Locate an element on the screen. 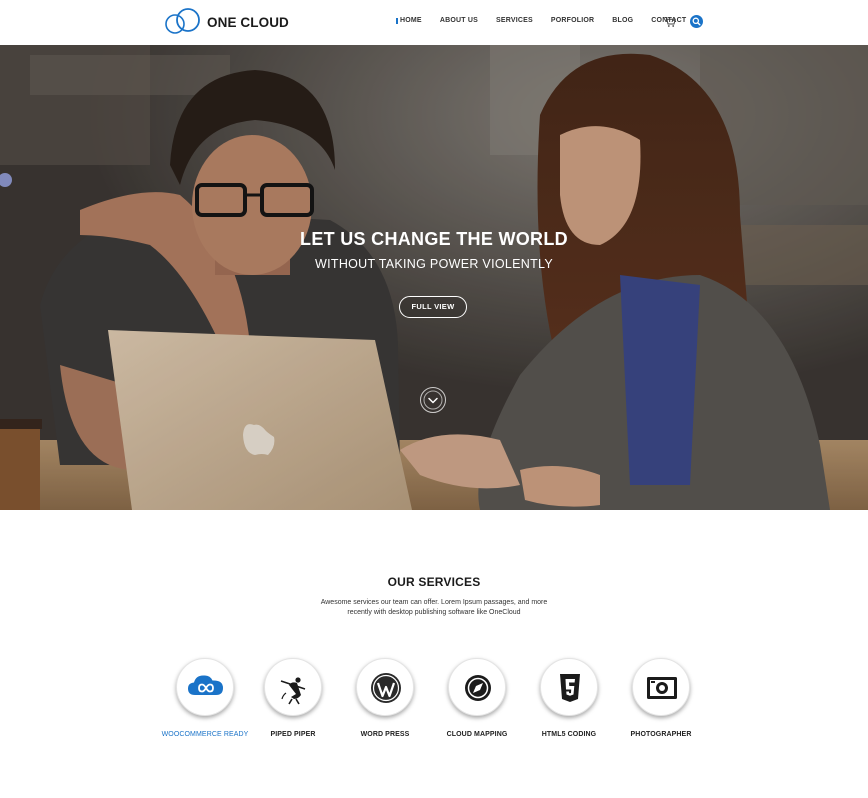  service-word-press: WORD PRESS is located at coordinates (385, 698).